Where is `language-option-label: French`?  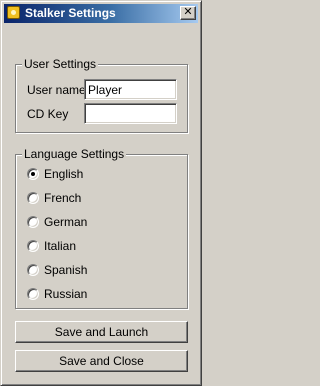
language-option-label: French is located at coordinates (63, 198).